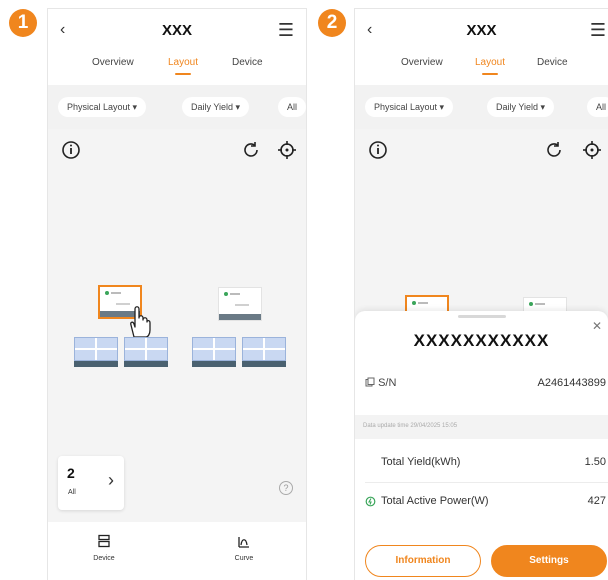 This screenshot has width=608, height=580. Describe the element at coordinates (571, 383) in the screenshot. I see `serial-number-value: A2461443899` at that location.